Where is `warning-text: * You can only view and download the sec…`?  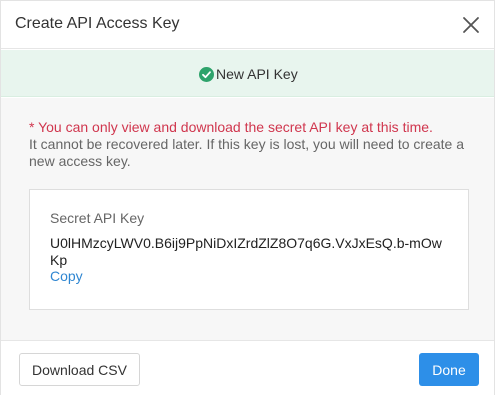 warning-text: * You can only view and download the sec… is located at coordinates (231, 127).